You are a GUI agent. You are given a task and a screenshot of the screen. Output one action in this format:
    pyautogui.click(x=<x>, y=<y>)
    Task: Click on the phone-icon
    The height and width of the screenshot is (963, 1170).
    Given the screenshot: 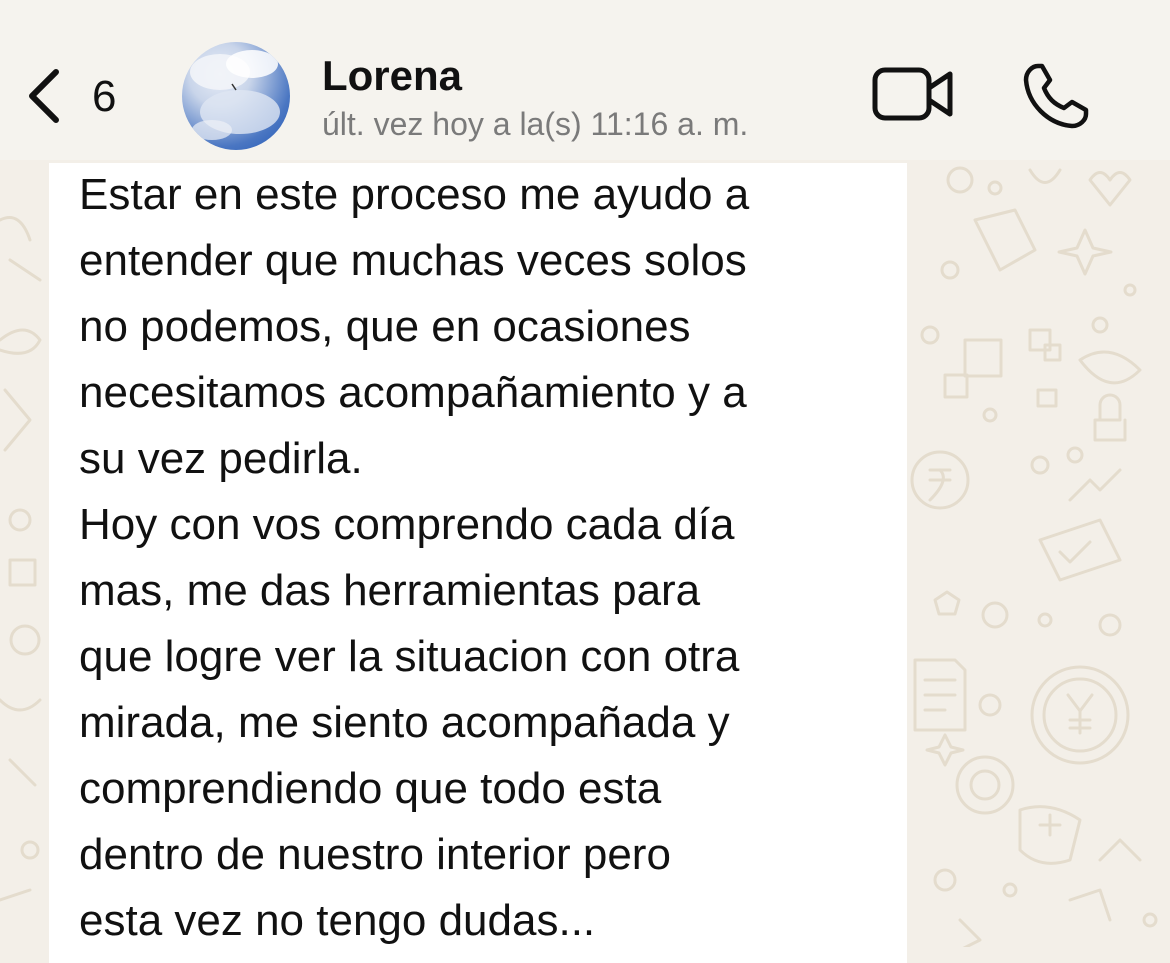 What is the action you would take?
    pyautogui.click(x=1056, y=96)
    